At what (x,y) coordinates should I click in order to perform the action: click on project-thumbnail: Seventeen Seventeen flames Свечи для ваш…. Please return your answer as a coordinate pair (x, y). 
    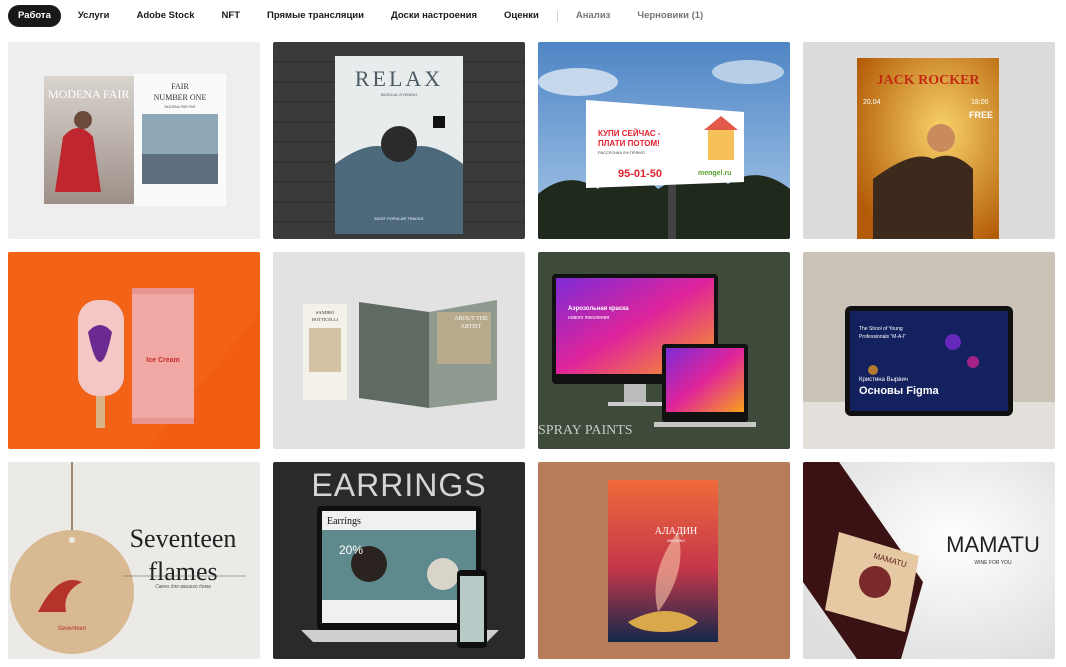
    Looking at the image, I should click on (134, 560).